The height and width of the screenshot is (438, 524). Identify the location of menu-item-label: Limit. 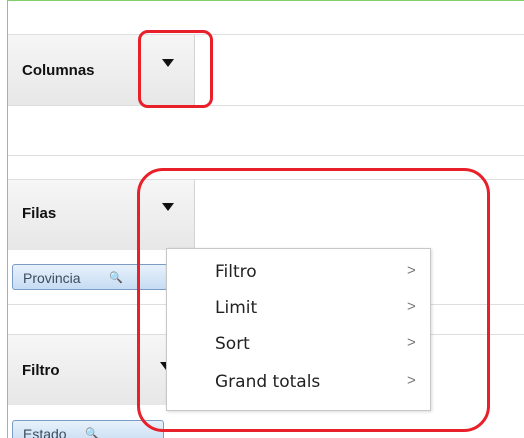
(236, 308).